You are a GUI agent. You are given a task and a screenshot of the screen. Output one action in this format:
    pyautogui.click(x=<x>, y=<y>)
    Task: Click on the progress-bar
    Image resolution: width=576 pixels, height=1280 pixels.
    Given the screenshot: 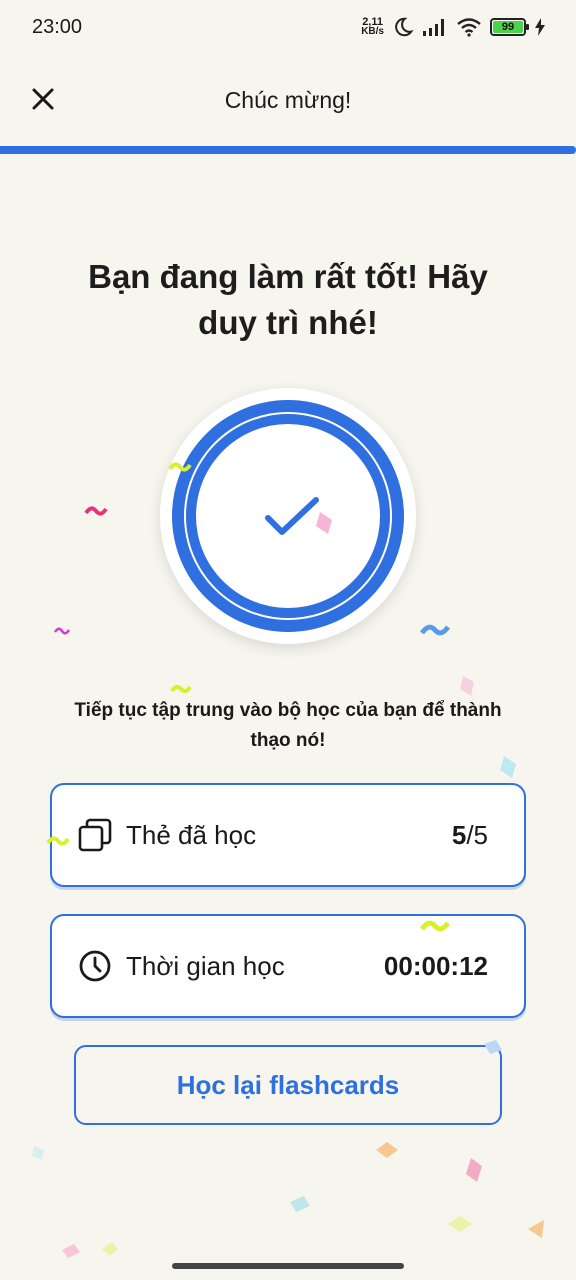 What is the action you would take?
    pyautogui.click(x=288, y=150)
    